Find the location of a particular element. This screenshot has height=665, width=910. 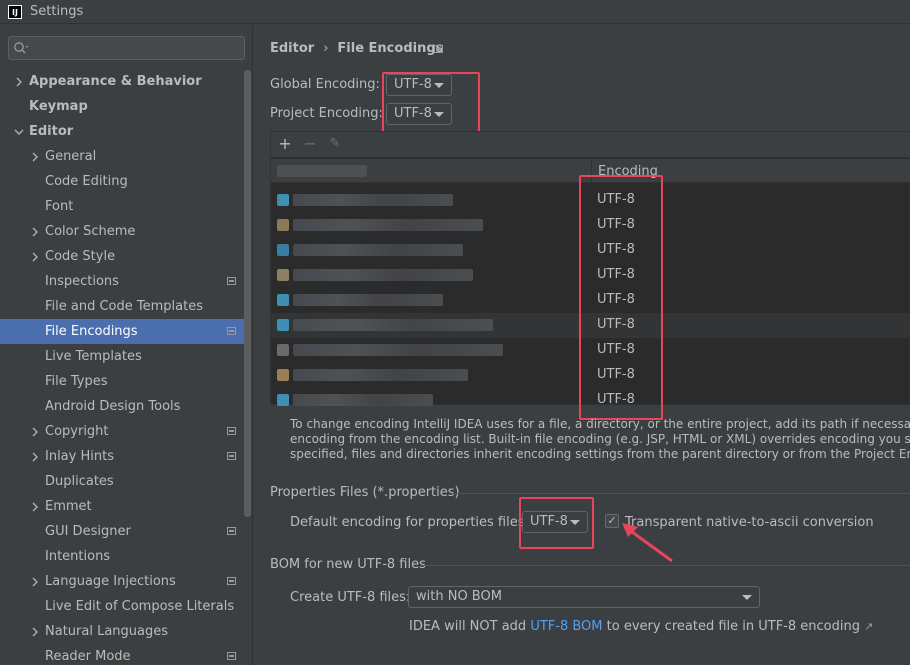

sidebar-item-label: File and Code Templates is located at coordinates (124, 306).